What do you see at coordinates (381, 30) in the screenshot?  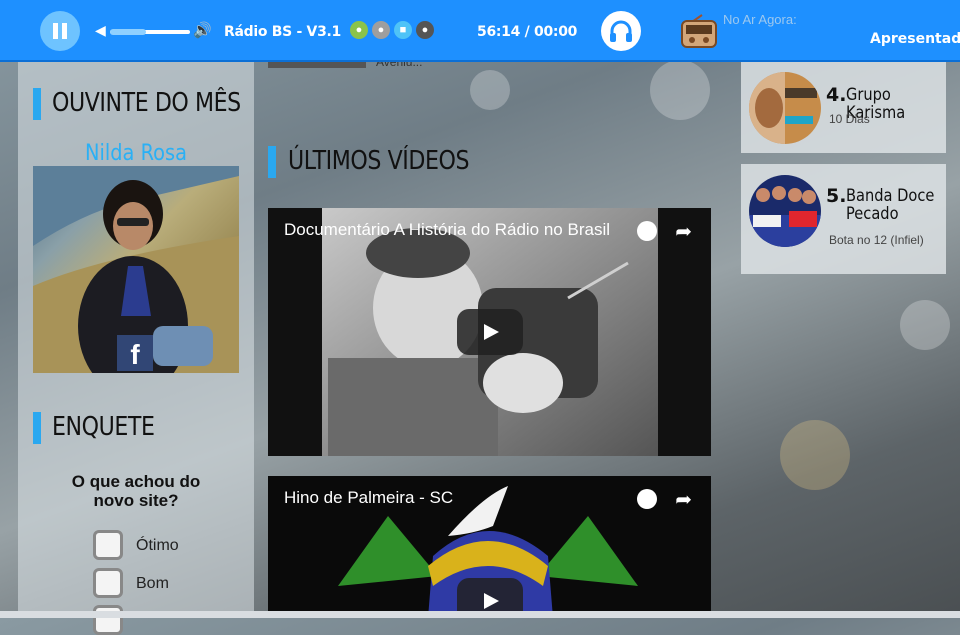 I see `apple-icon: ●` at bounding box center [381, 30].